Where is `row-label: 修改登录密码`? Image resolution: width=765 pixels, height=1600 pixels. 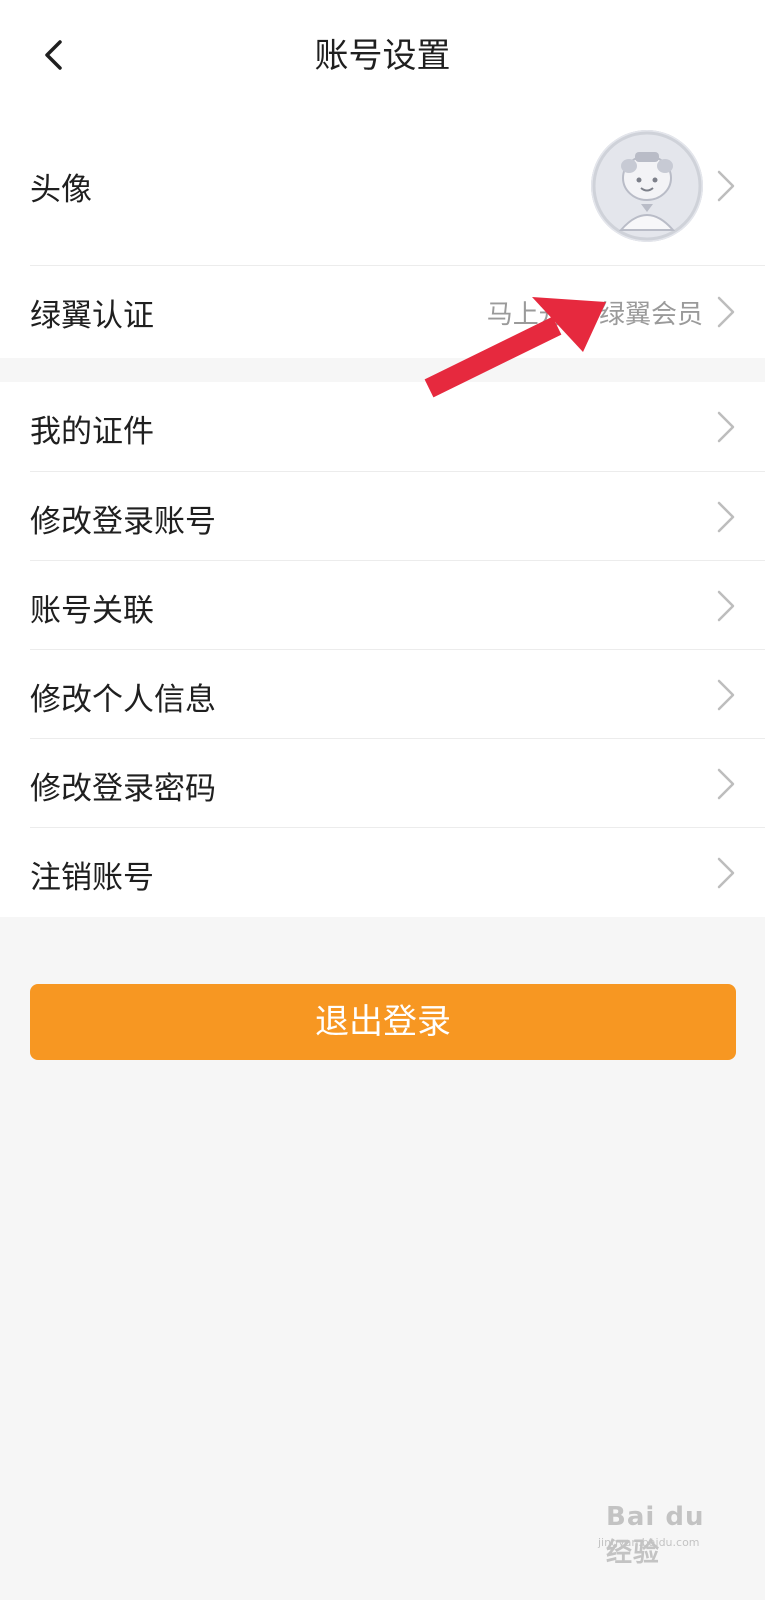 row-label: 修改登录密码 is located at coordinates (123, 789).